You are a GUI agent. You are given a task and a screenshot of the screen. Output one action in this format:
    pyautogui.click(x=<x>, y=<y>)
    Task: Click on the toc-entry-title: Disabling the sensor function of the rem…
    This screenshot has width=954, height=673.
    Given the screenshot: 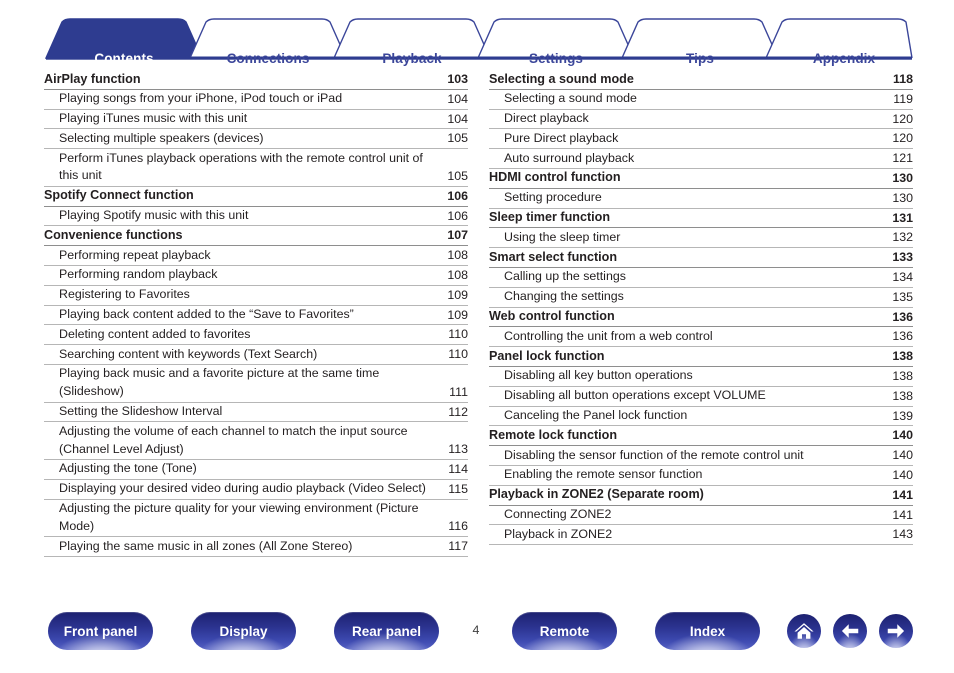 What is the action you would take?
    pyautogui.click(x=688, y=455)
    